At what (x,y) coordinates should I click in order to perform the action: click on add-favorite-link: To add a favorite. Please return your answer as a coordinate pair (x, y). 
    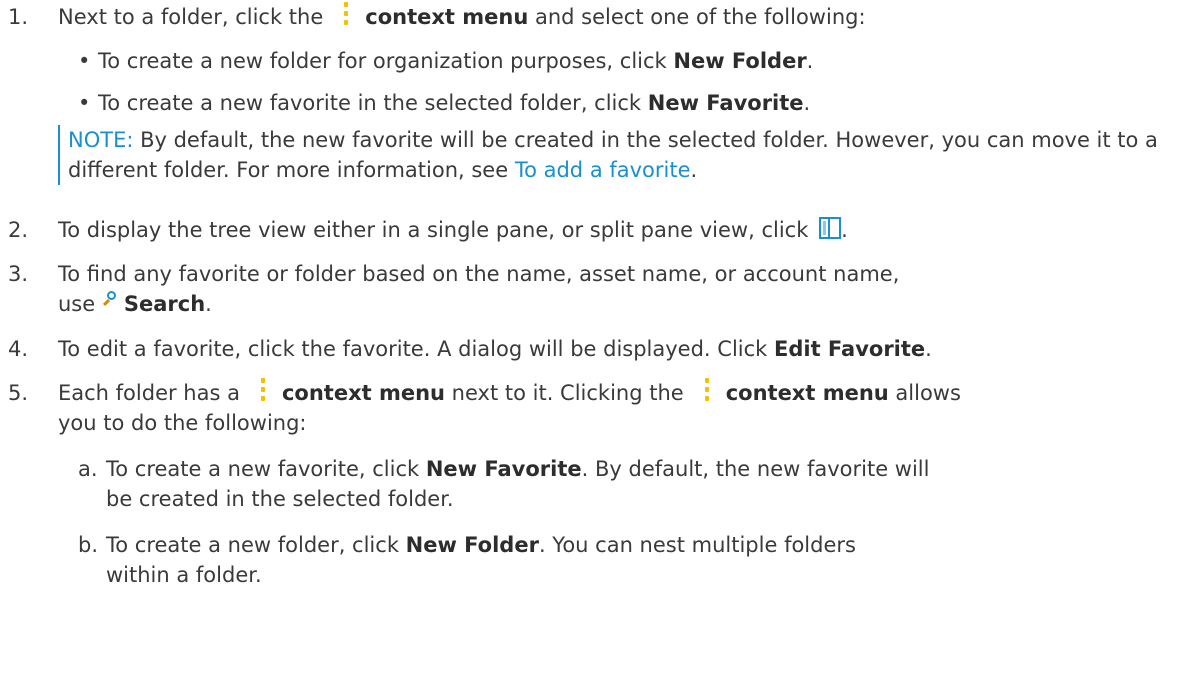
    Looking at the image, I should click on (603, 170).